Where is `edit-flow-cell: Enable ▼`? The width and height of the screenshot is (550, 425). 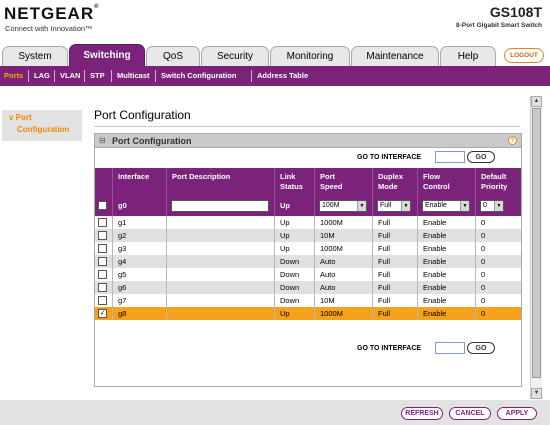
edit-flow-cell: Enable ▼ is located at coordinates (447, 206).